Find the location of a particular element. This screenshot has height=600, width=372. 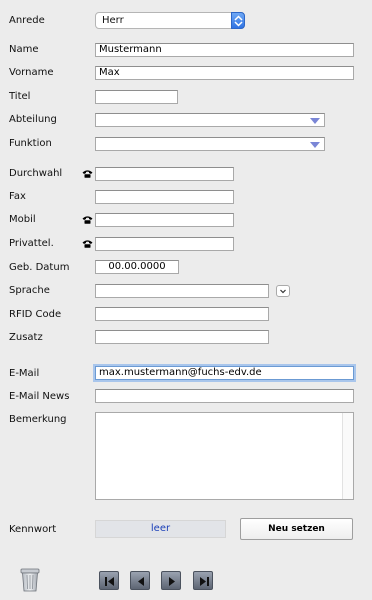

neu-setzen-button: Neu setzen is located at coordinates (296, 529).